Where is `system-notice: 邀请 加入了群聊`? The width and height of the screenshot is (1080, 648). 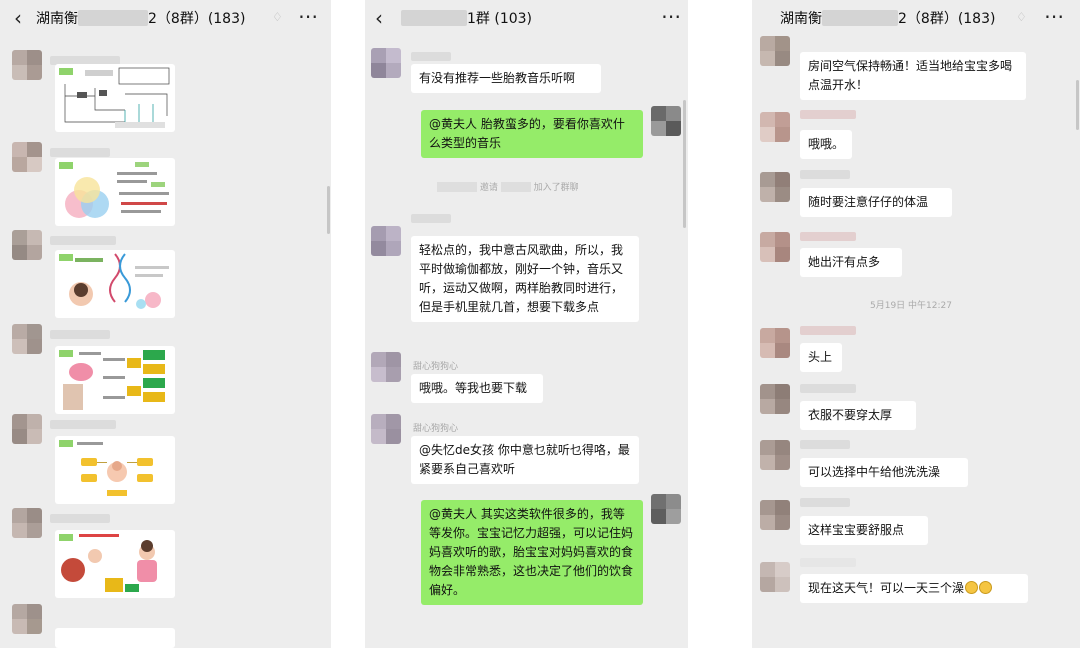
system-notice: 邀请 加入了群聊 is located at coordinates (508, 186).